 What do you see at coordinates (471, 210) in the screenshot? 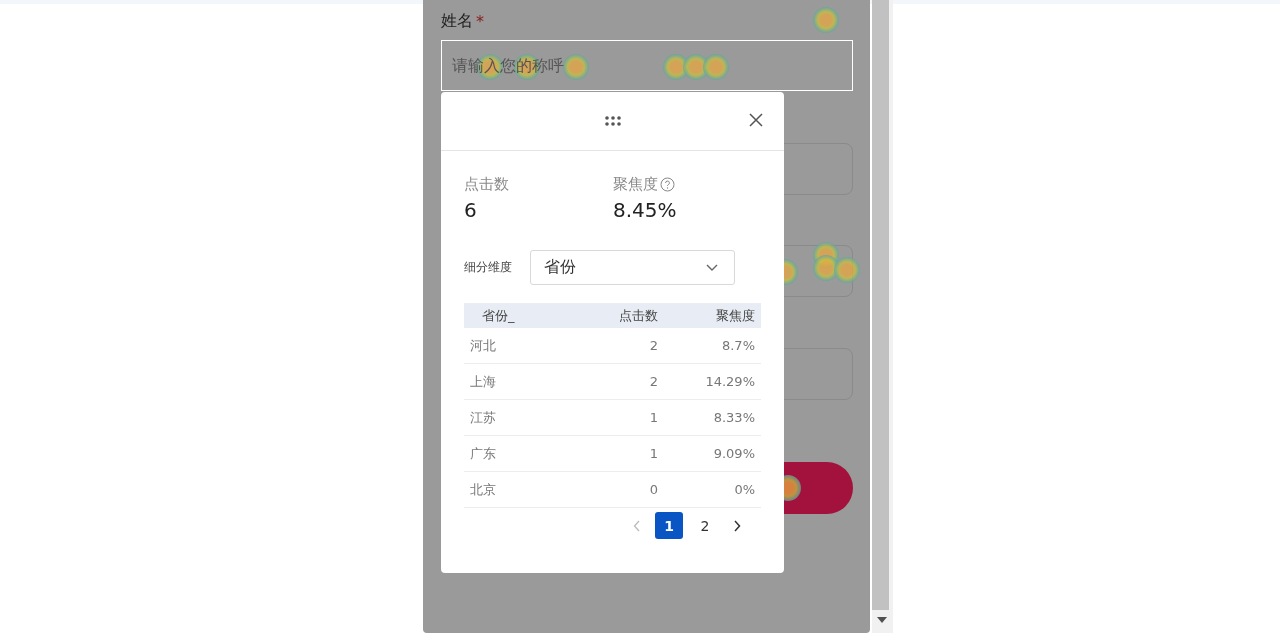
I see `stat-value: 6` at bounding box center [471, 210].